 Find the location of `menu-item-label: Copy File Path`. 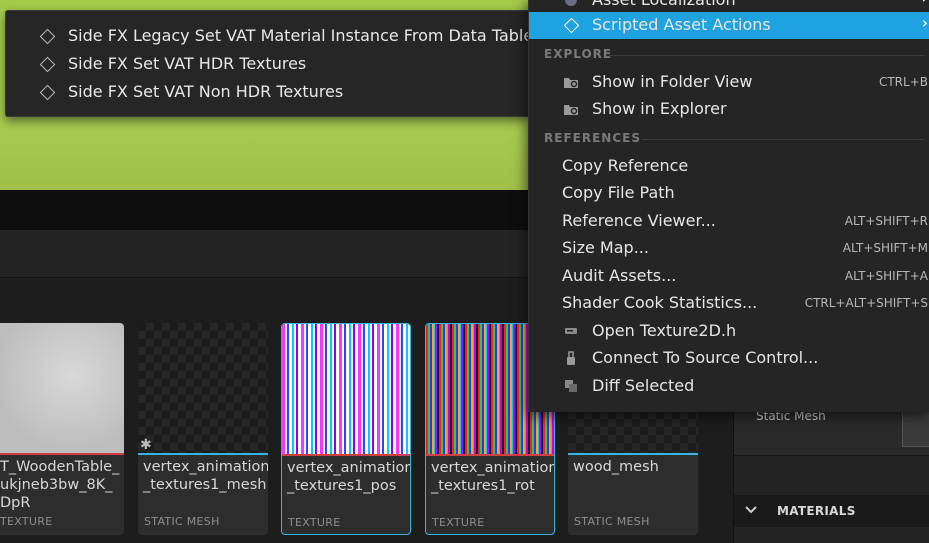

menu-item-label: Copy File Path is located at coordinates (618, 192).